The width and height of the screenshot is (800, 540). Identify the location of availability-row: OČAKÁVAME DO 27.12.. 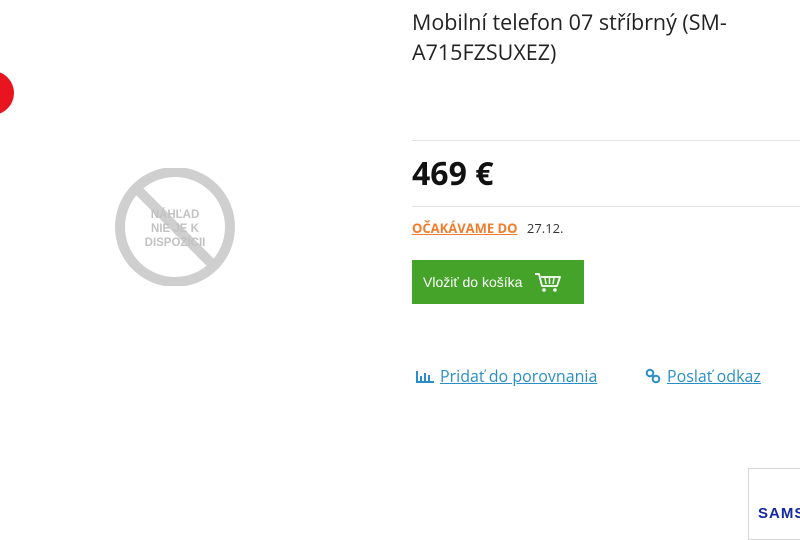
(487, 228).